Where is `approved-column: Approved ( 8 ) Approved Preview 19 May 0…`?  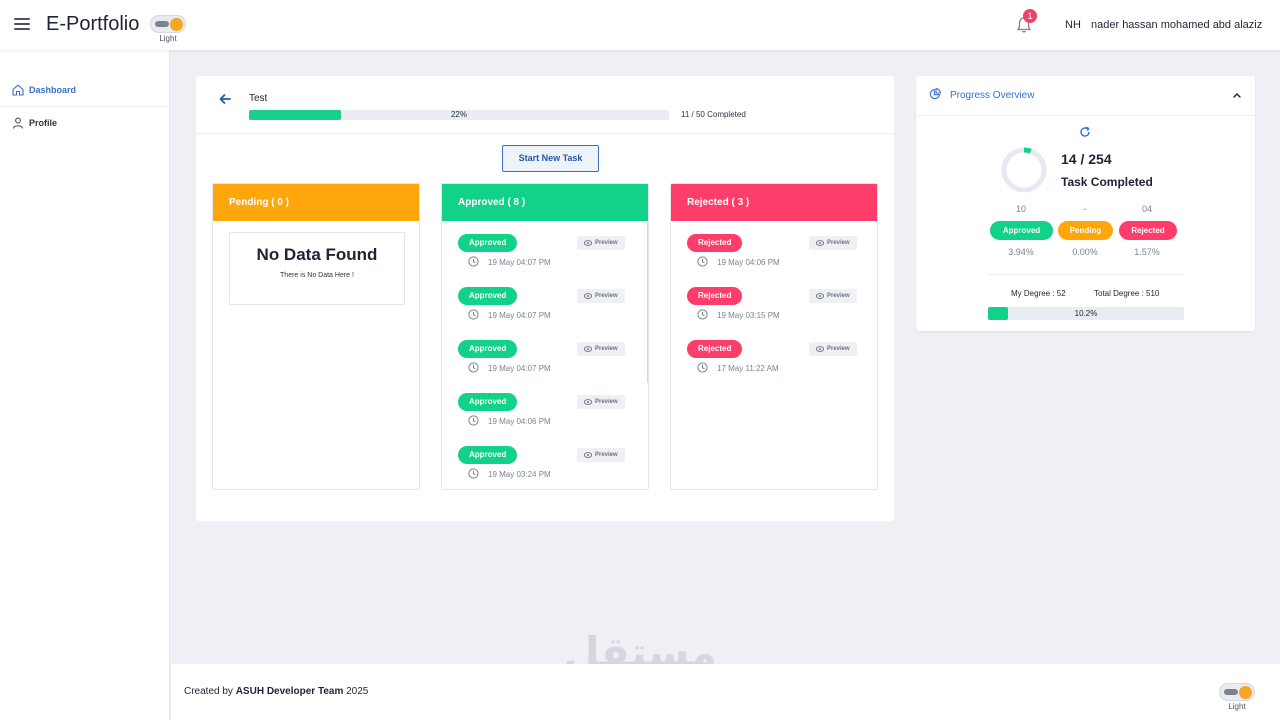 approved-column: Approved ( 8 ) Approved Preview 19 May 0… is located at coordinates (545, 336).